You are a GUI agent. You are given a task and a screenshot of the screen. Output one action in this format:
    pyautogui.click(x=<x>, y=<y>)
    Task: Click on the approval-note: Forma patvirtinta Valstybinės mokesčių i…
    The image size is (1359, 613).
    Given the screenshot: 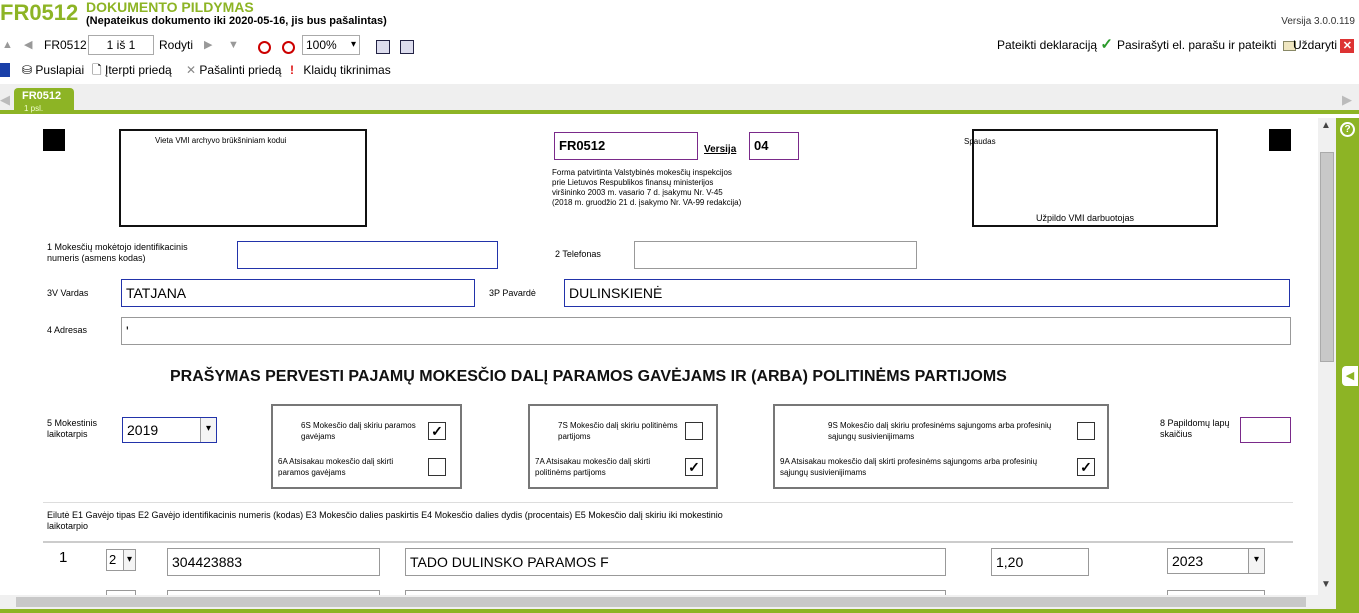 What is the action you would take?
    pyautogui.click(x=647, y=187)
    